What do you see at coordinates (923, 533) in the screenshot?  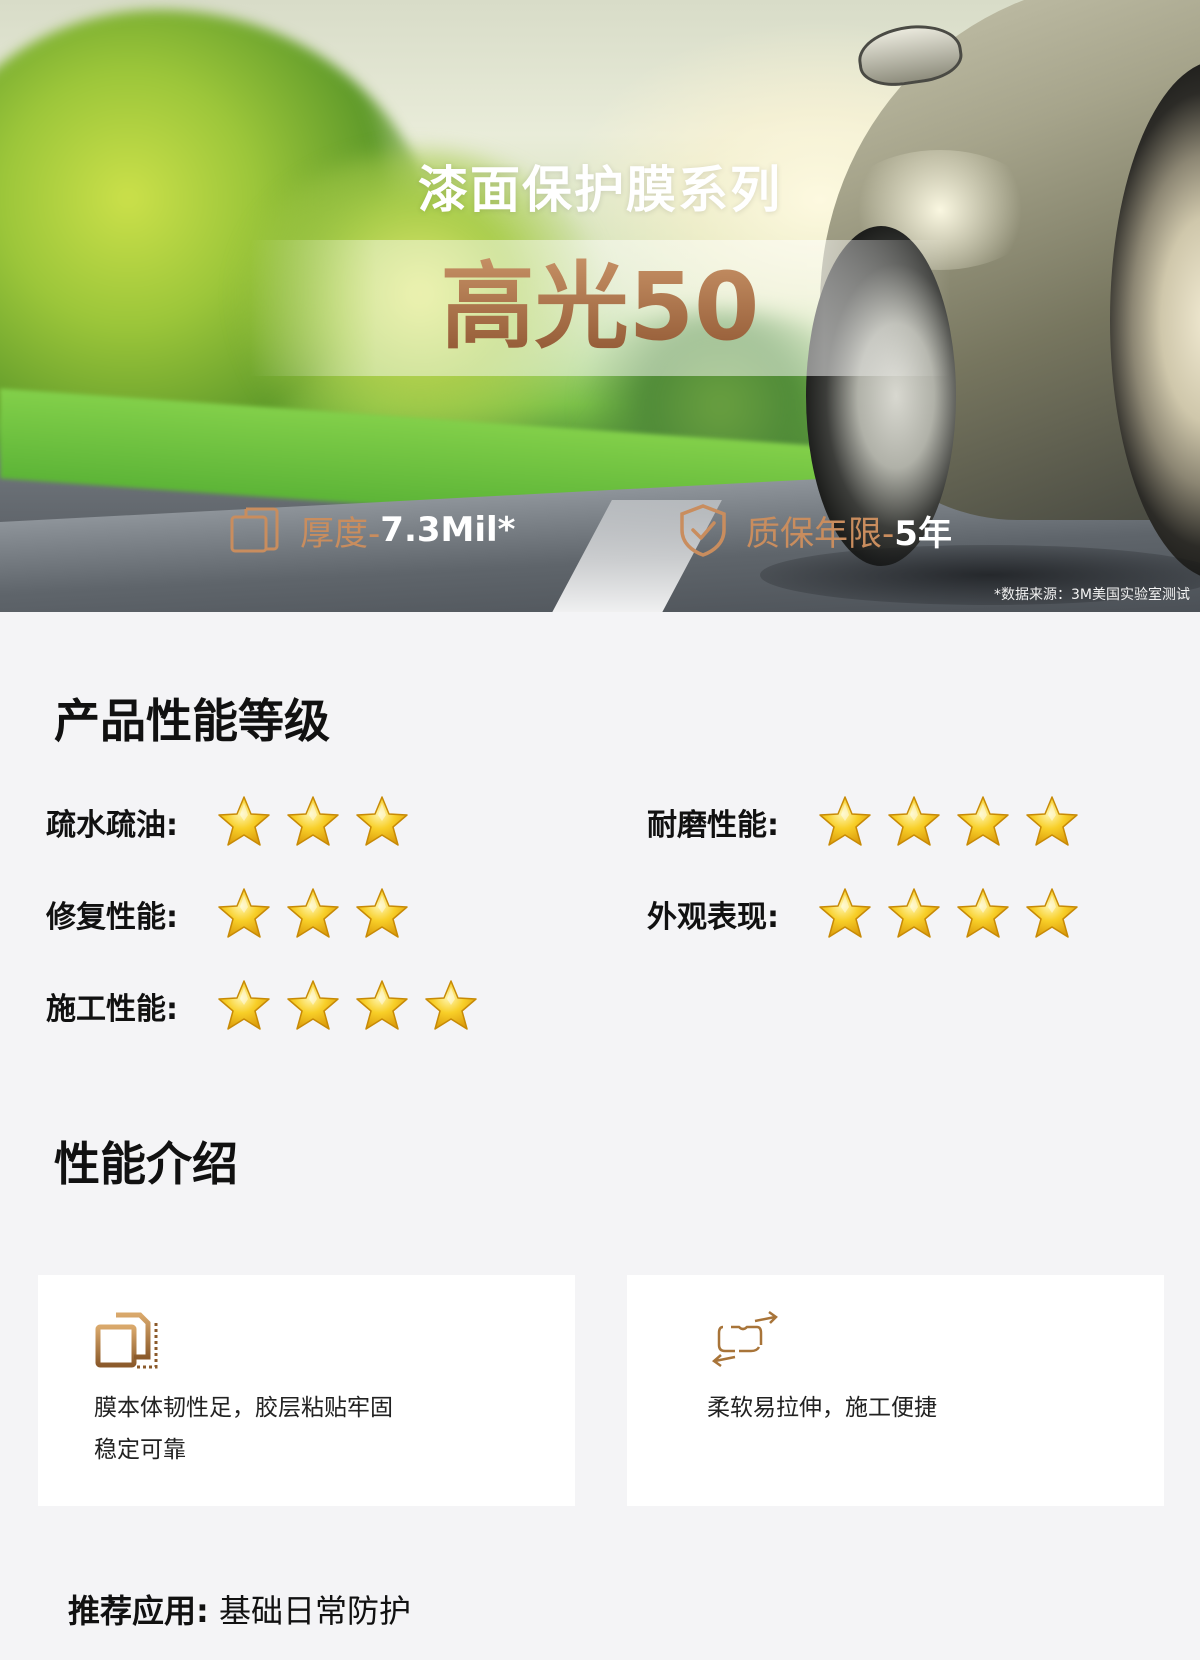 I see `spec-warranty-value: 5年` at bounding box center [923, 533].